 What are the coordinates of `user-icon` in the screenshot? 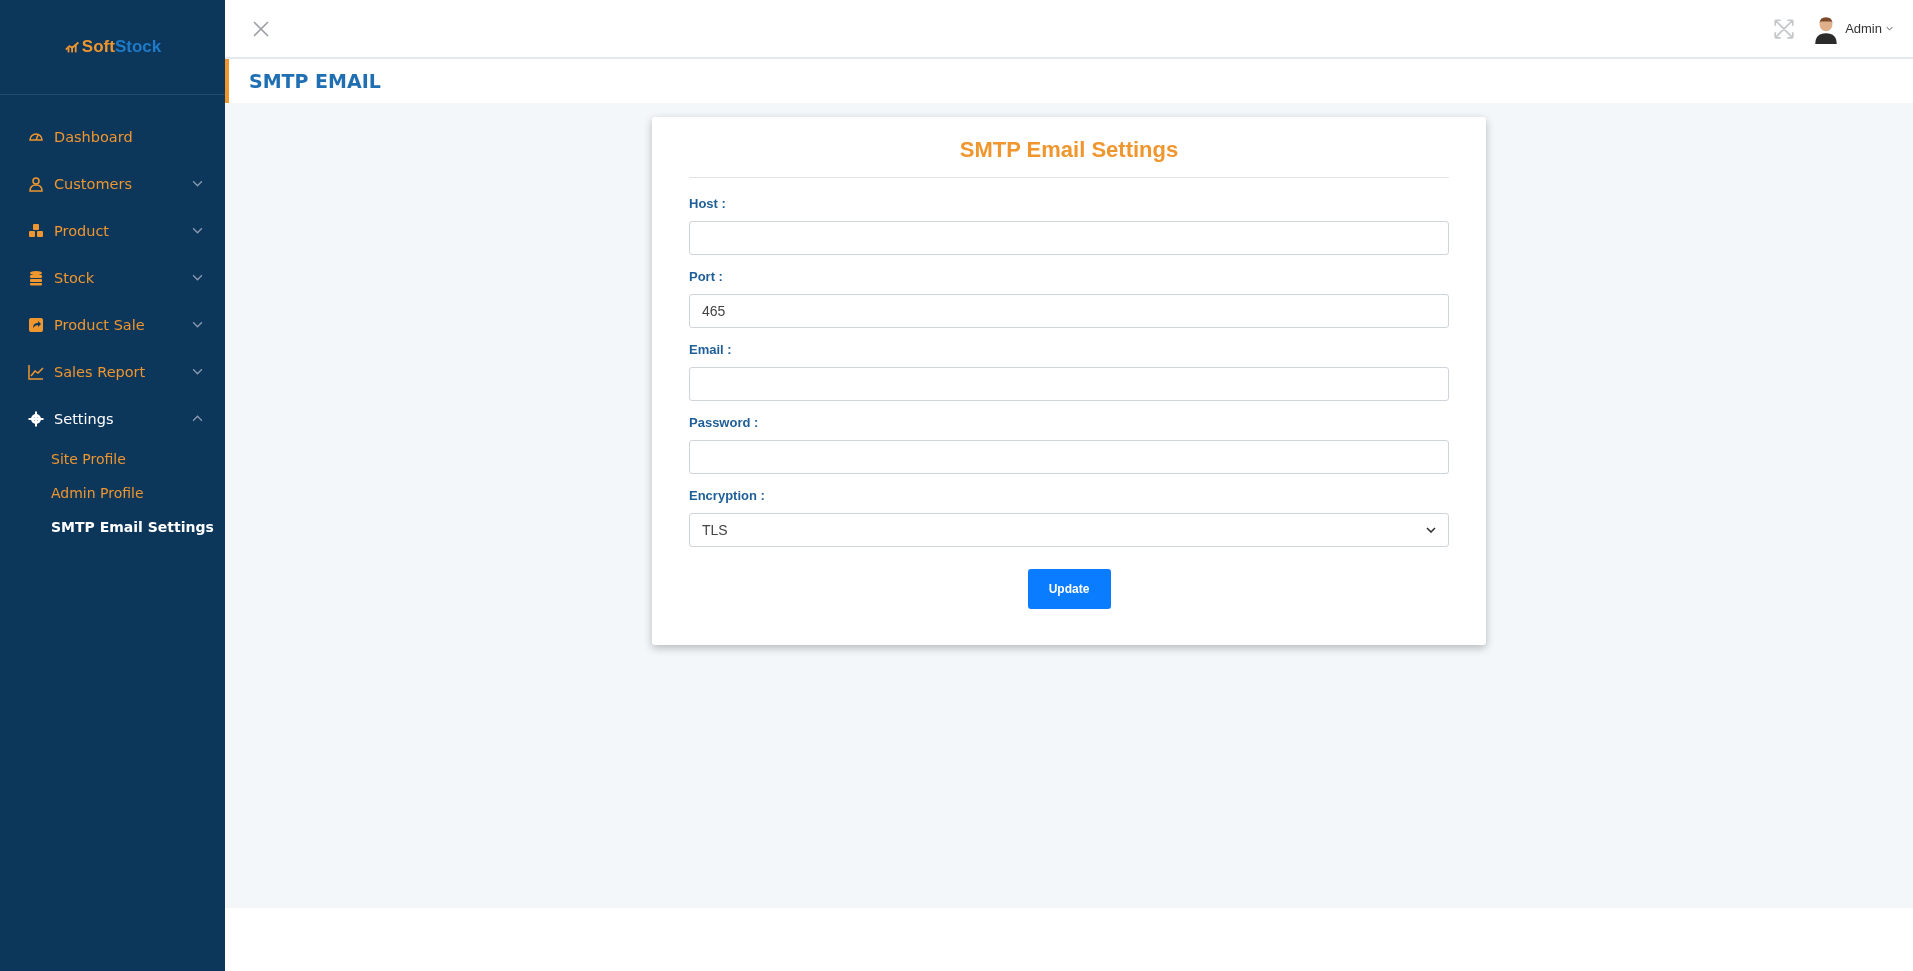 It's located at (36, 183).